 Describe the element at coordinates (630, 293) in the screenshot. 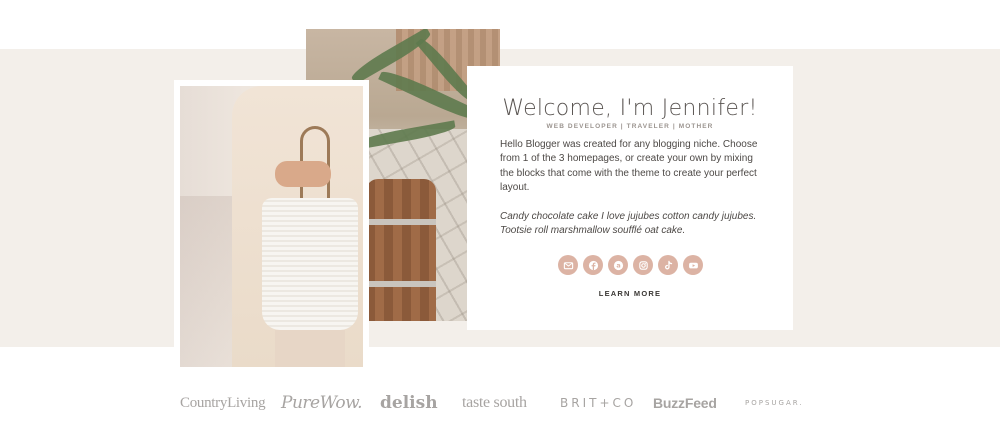

I see `learn-more-link: LEARN MORE` at that location.